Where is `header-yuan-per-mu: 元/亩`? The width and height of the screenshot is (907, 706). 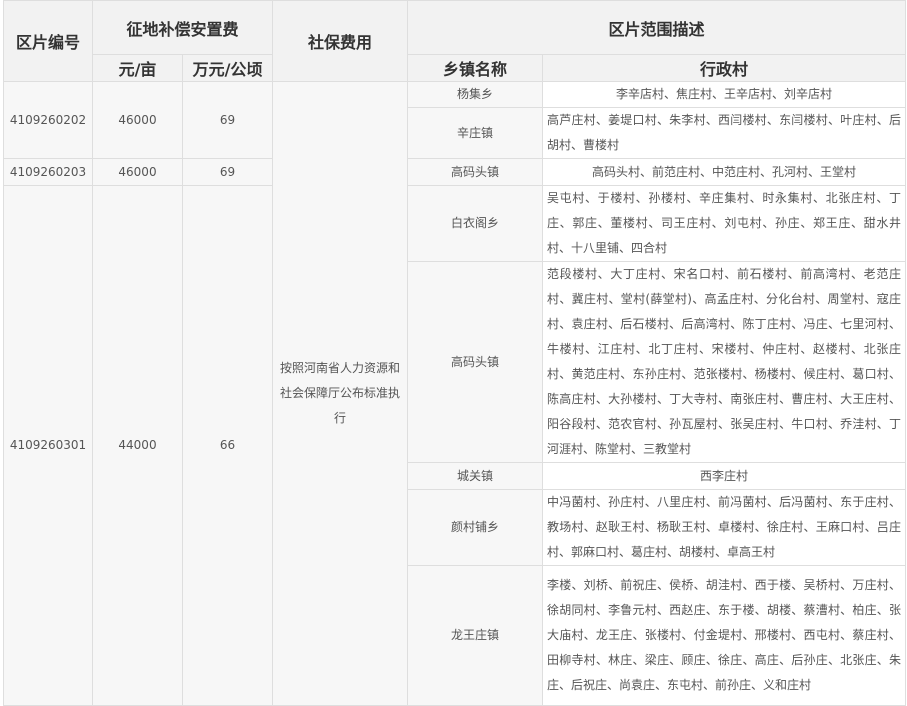
header-yuan-per-mu: 元/亩 is located at coordinates (137, 68).